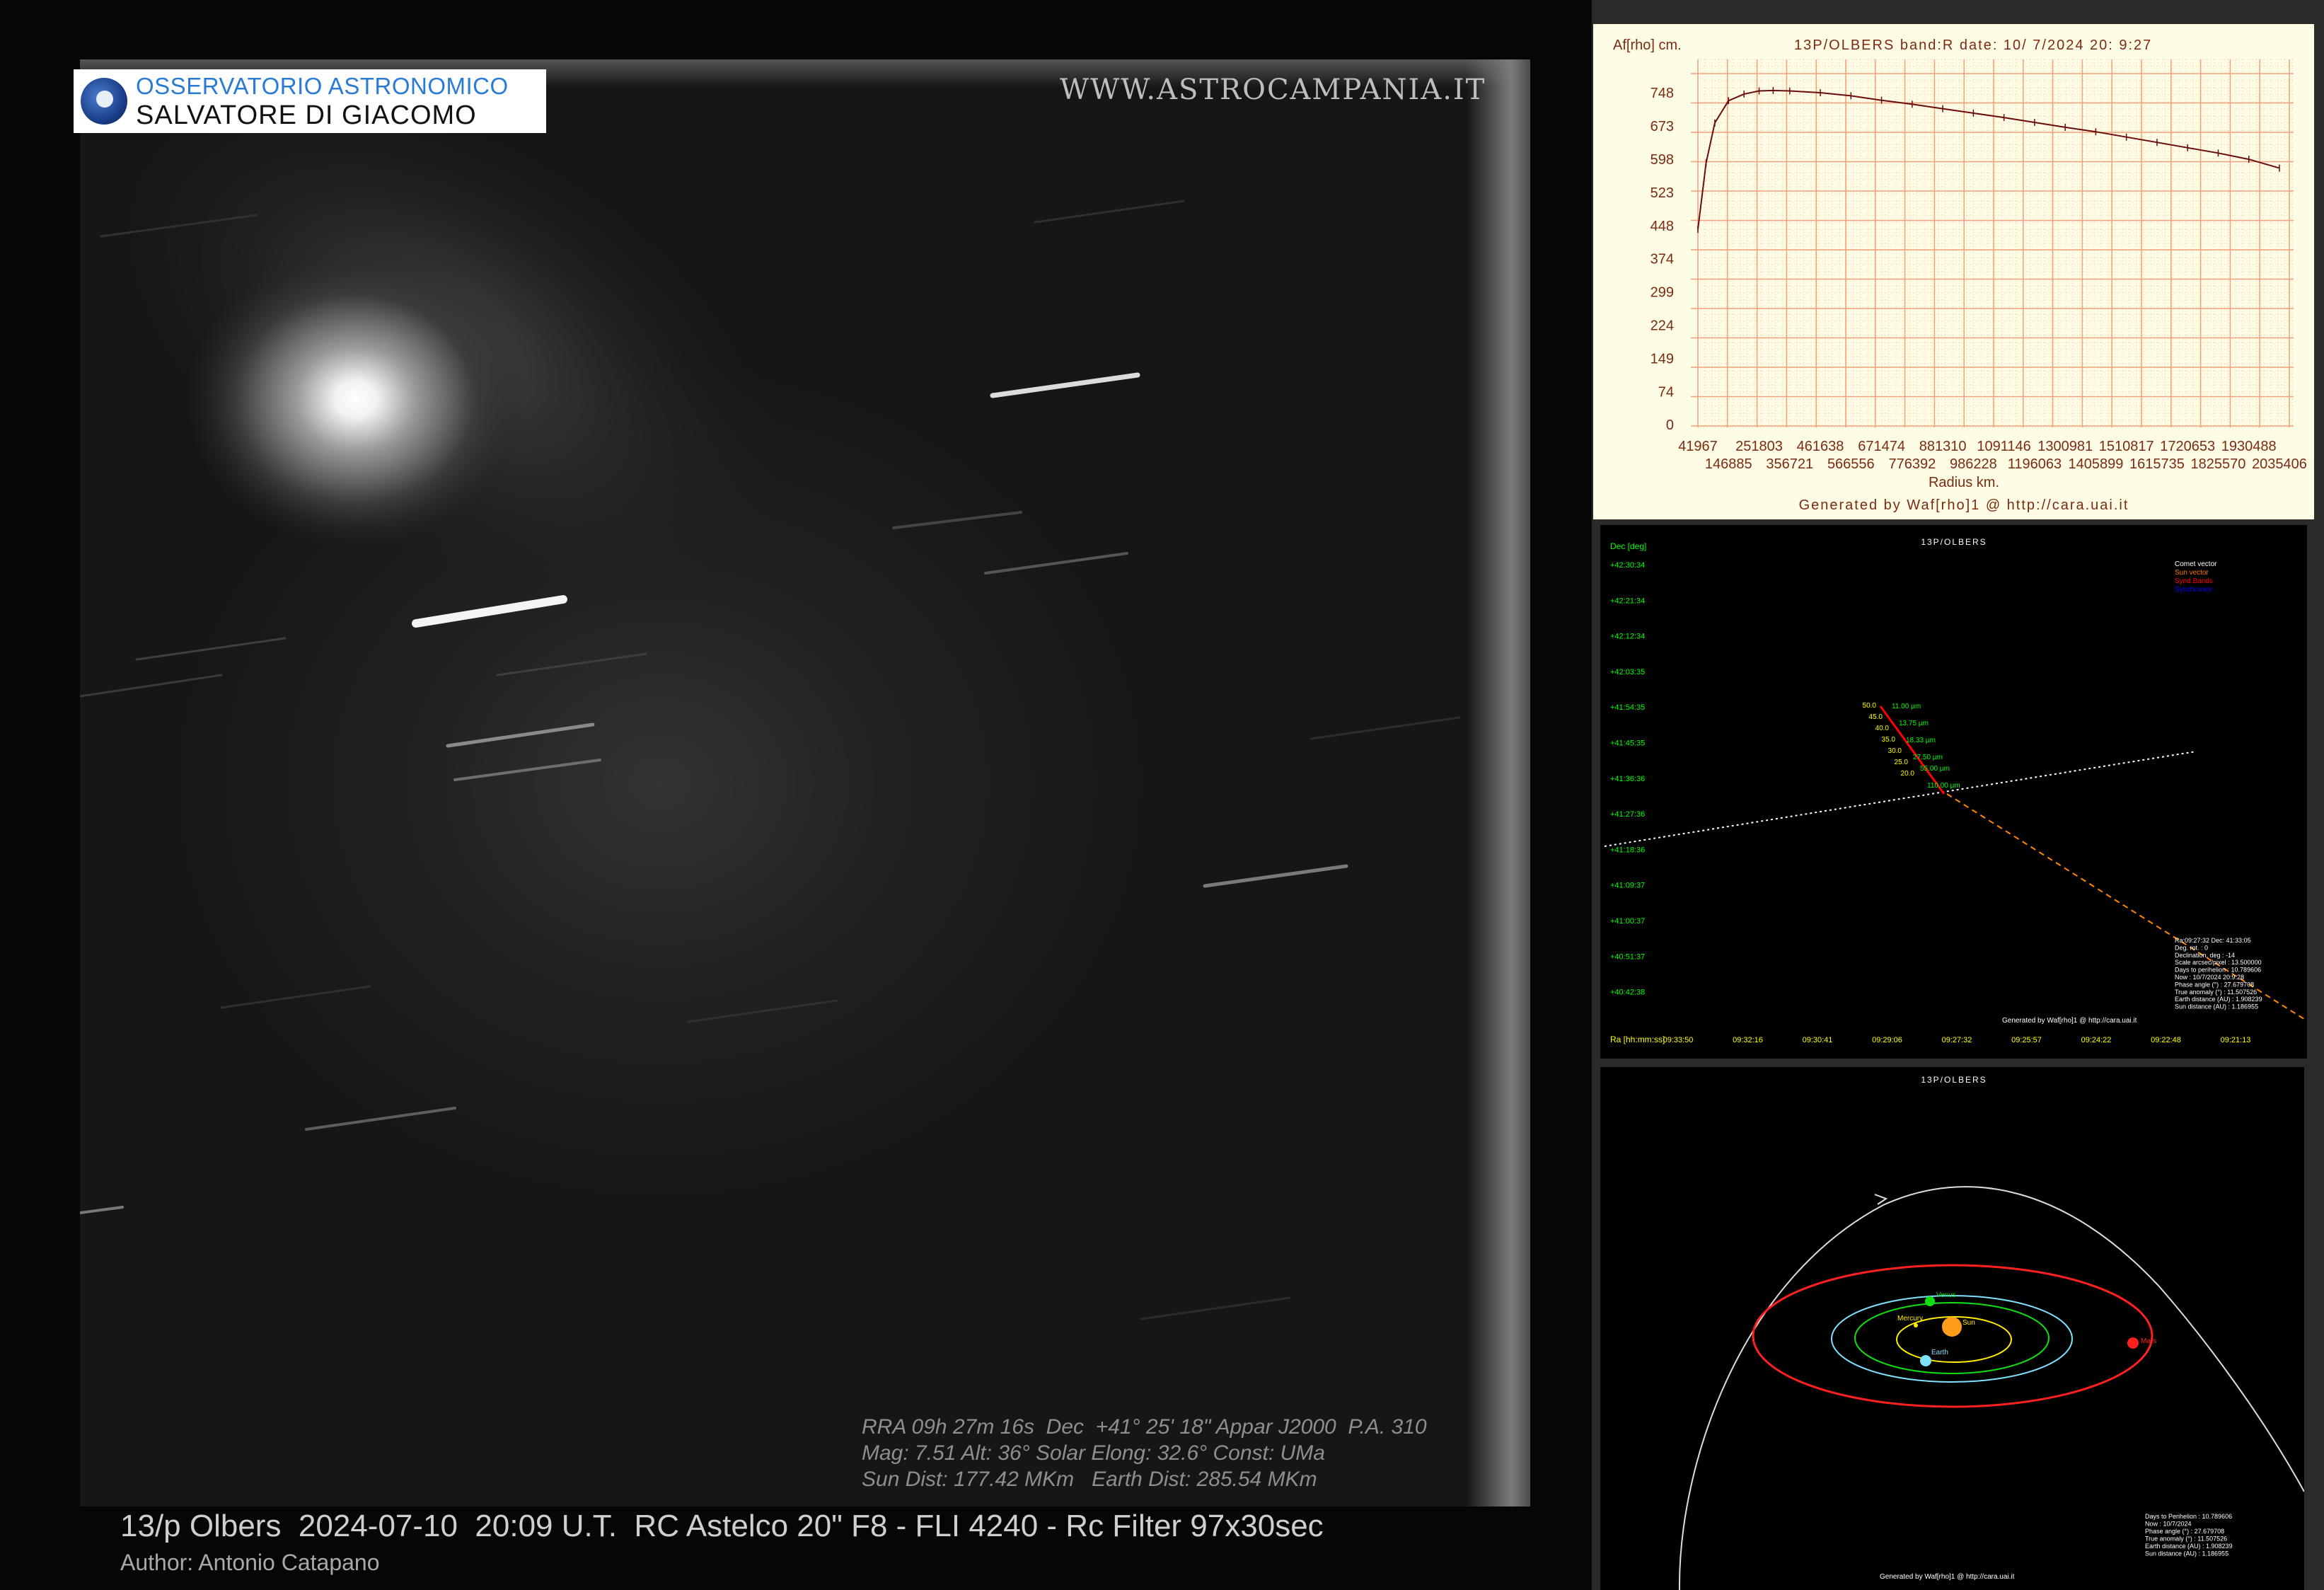  What do you see at coordinates (1748, 1040) in the screenshot?
I see `track-ra-tick: 09:32:16` at bounding box center [1748, 1040].